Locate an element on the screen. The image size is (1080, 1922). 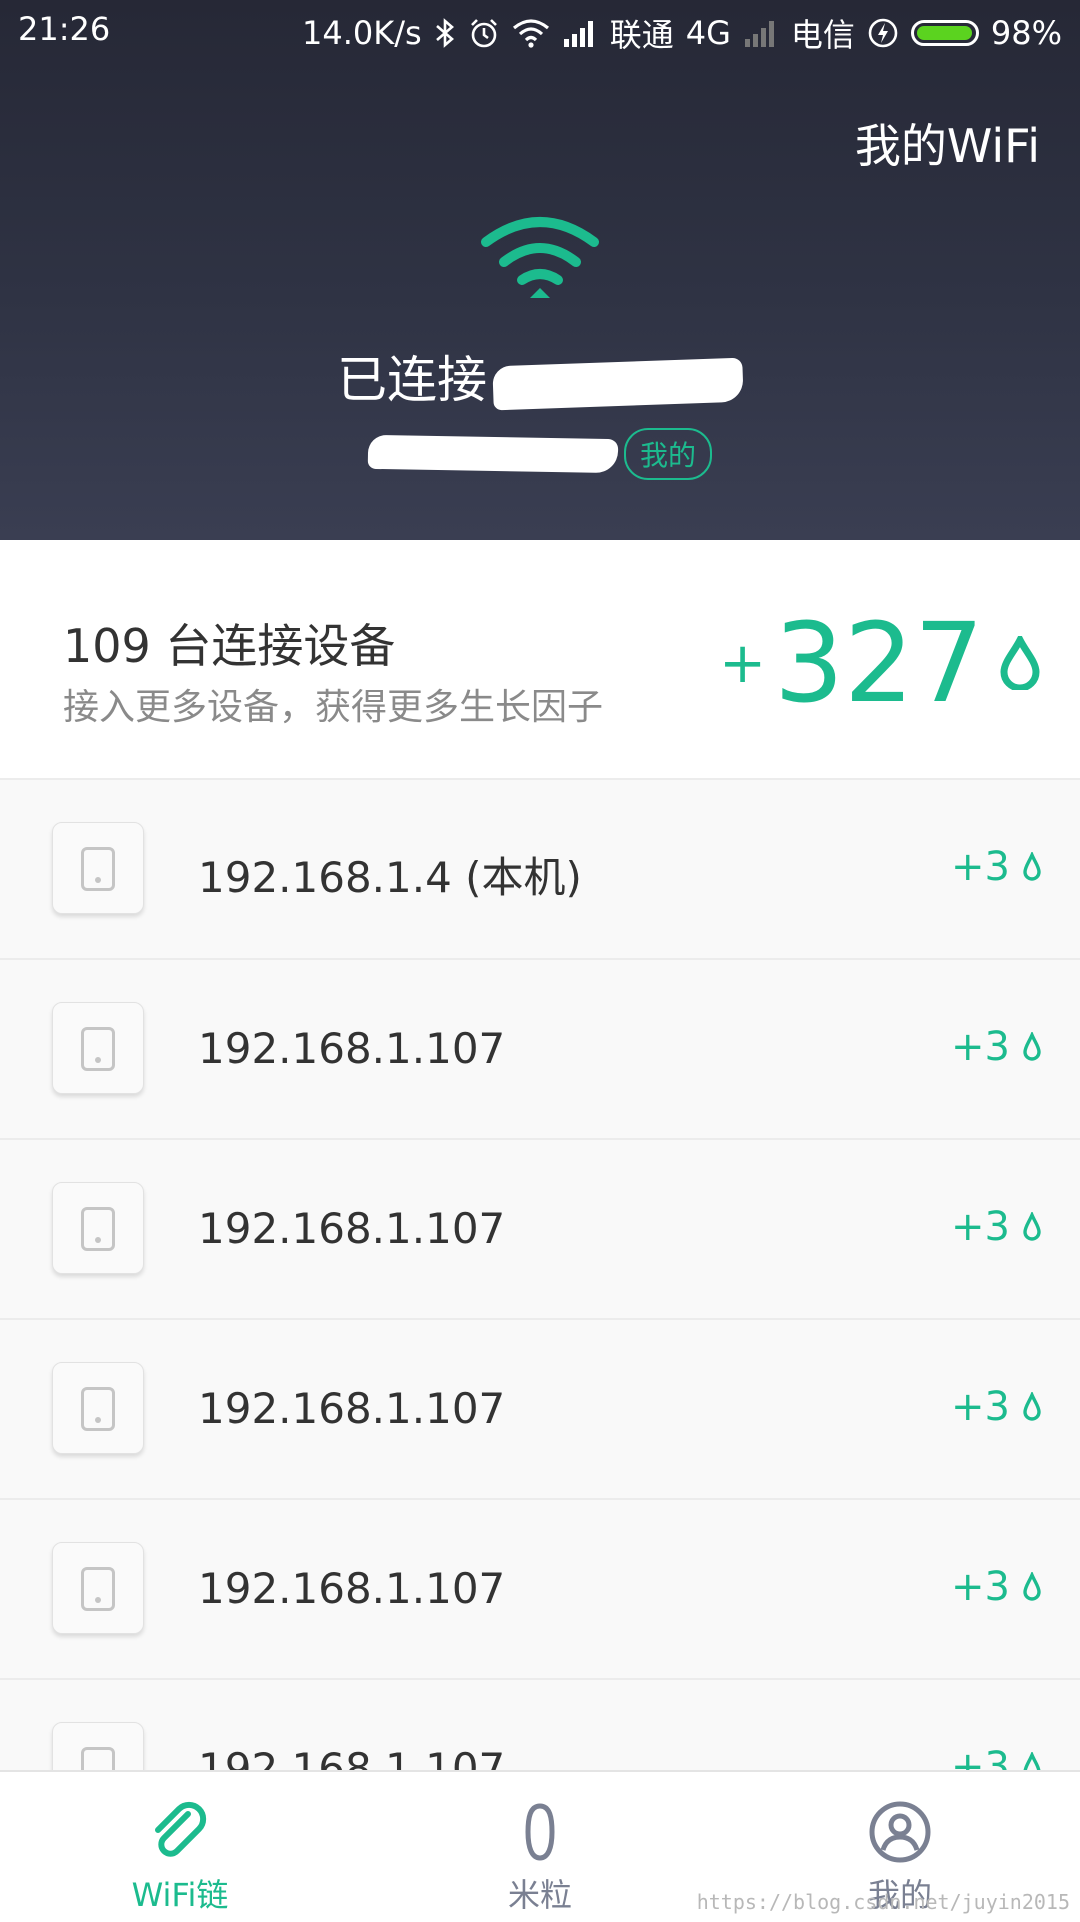
battery-icon is located at coordinates (944, 33).